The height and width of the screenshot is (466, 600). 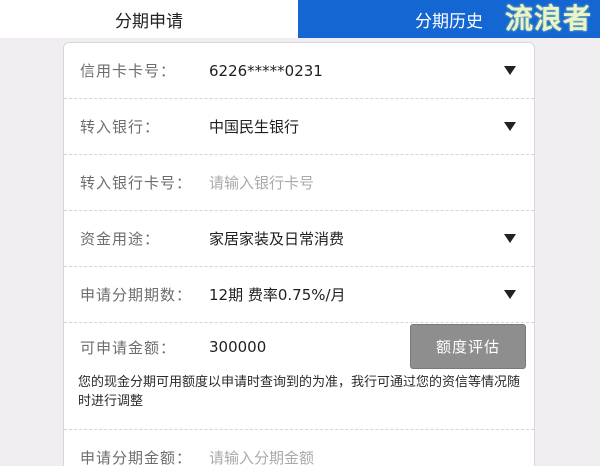 I want to click on limit-evaluate-button: 额度评估, so click(x=468, y=346).